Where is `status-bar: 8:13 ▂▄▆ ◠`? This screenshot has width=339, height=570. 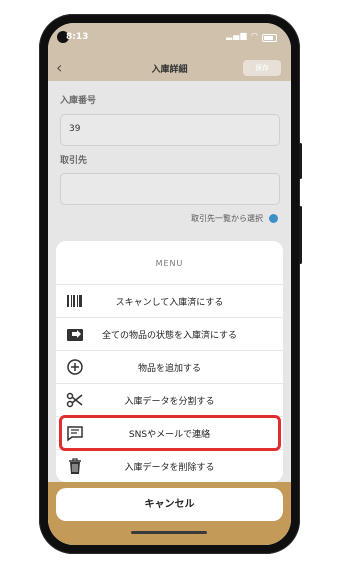
status-bar: 8:13 ▂▄▆ ◠ is located at coordinates (169, 39).